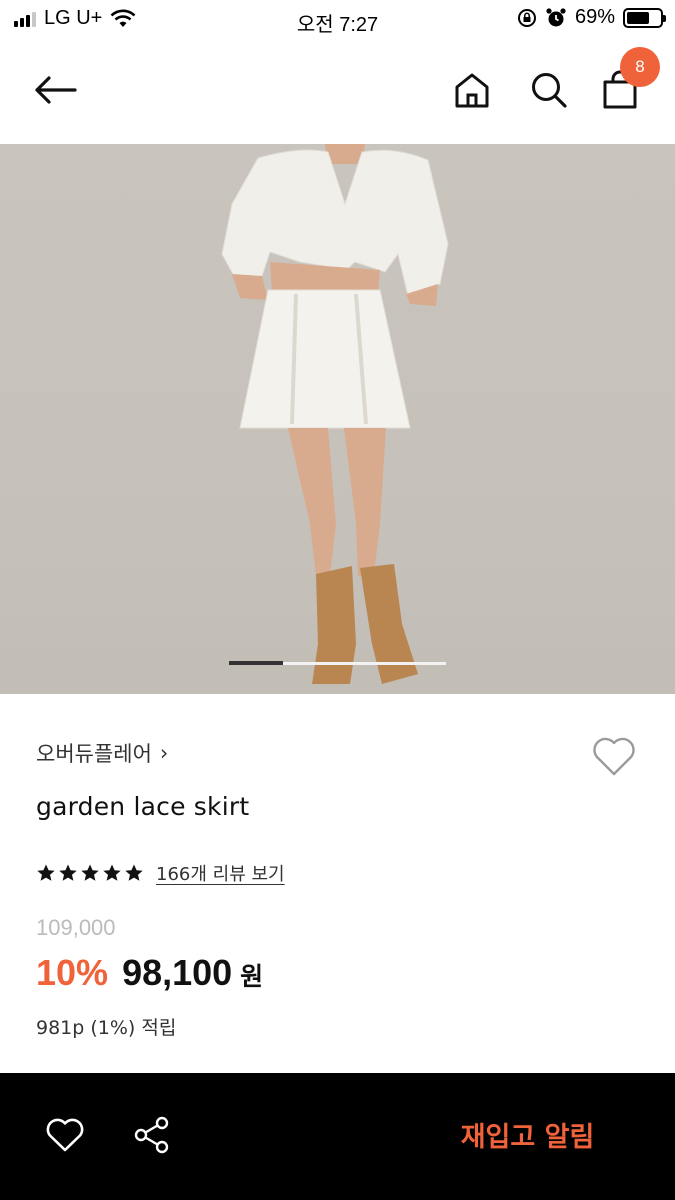 This screenshot has width=675, height=1200. Describe the element at coordinates (220, 873) in the screenshot. I see `review-link: 166개 리뷰 보기` at that location.